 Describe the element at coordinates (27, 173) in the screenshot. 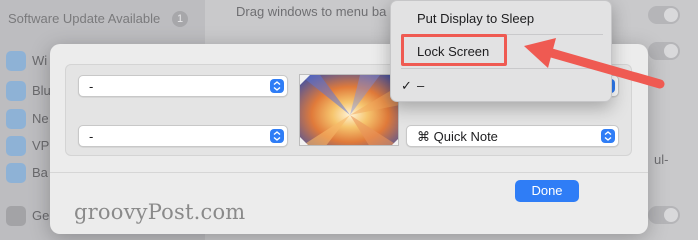

I see `sidebar-item-battery: Ba` at that location.